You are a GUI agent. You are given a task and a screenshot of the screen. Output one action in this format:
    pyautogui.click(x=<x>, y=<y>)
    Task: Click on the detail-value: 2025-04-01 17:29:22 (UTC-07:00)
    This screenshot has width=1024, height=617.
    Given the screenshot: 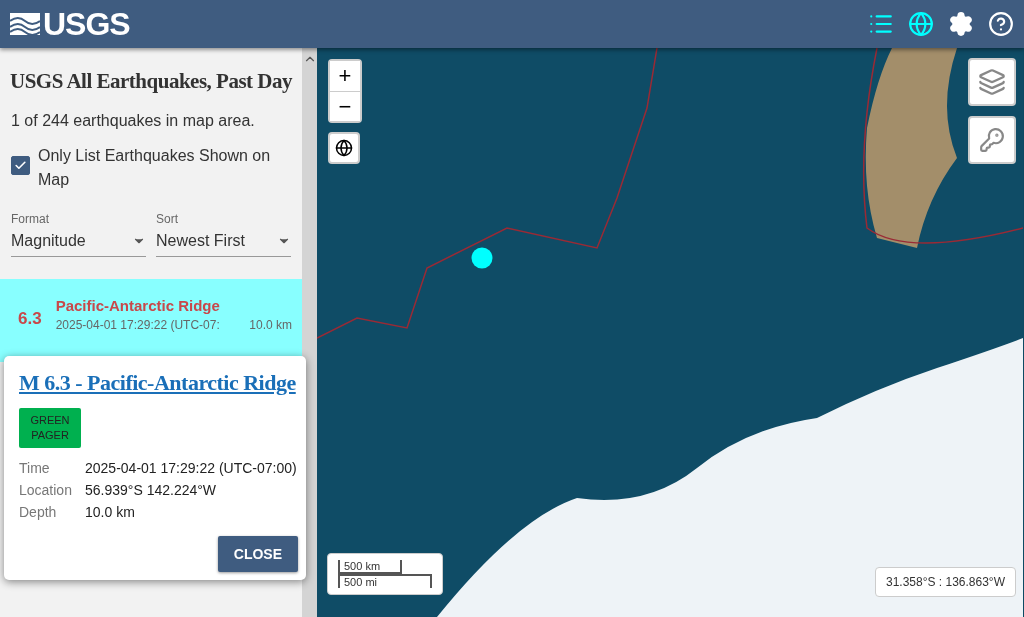 What is the action you would take?
    pyautogui.click(x=191, y=468)
    